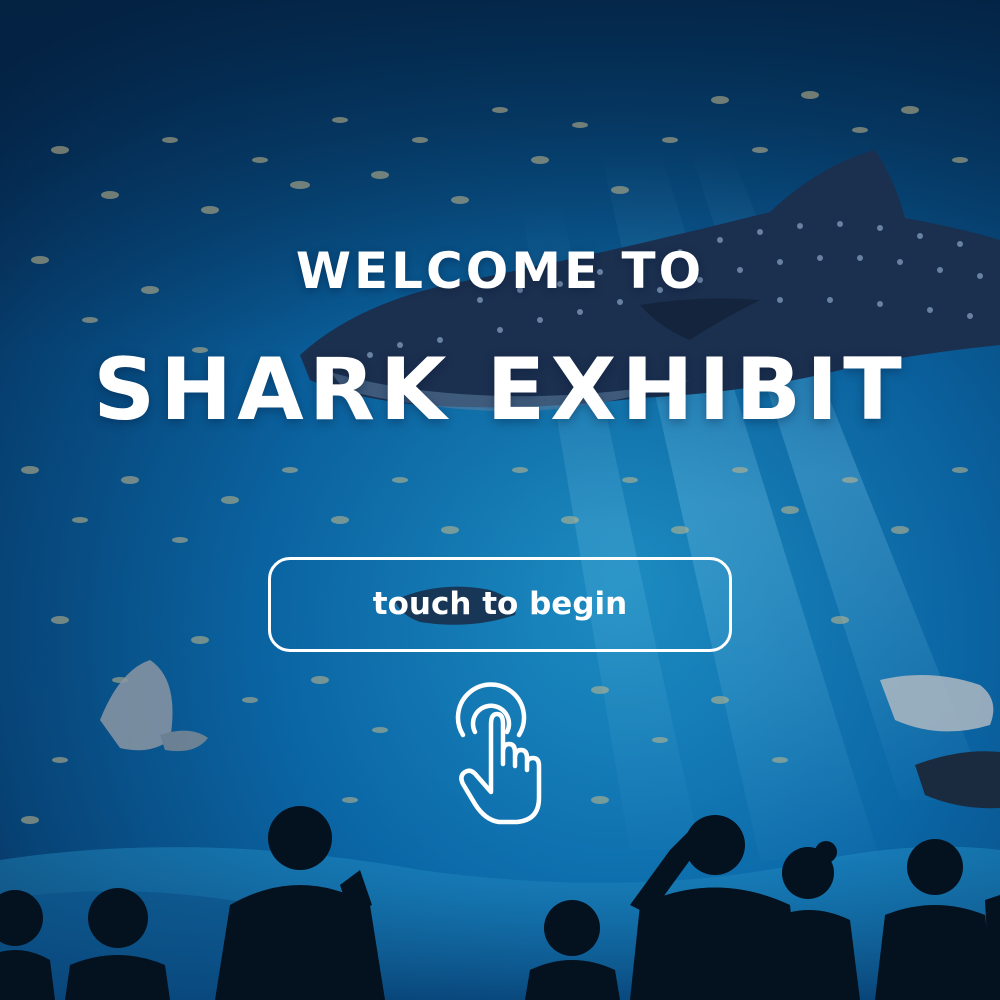  Describe the element at coordinates (500, 390) in the screenshot. I see `exhibit-title: SHARK EXHIBIT` at that location.